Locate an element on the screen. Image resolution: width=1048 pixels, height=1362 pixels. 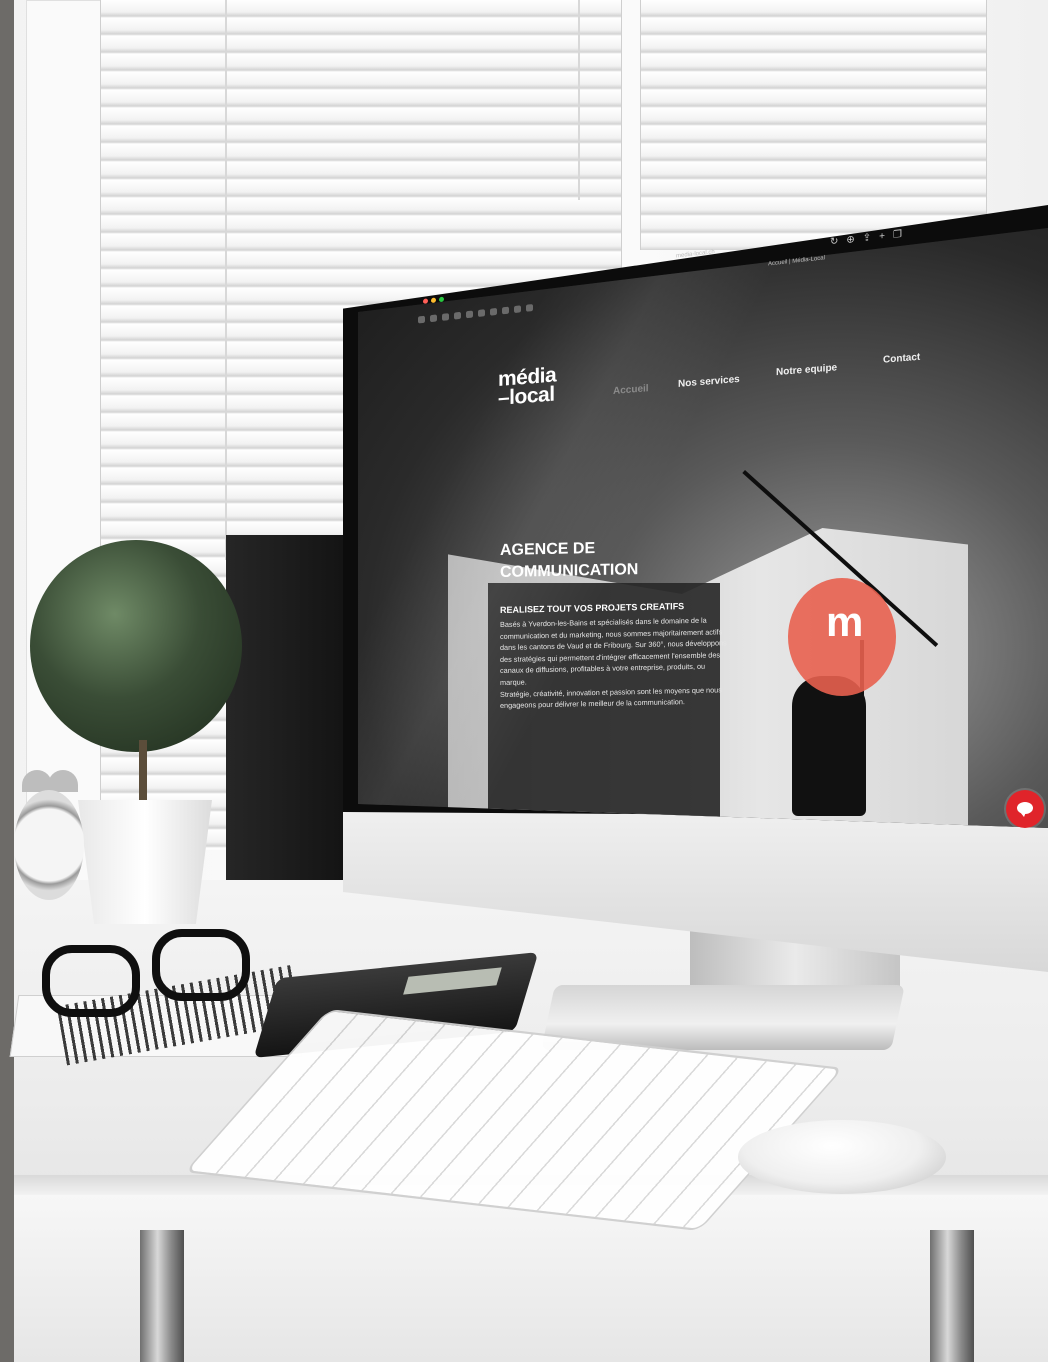
chat-bubble-icon is located at coordinates (1025, 809).